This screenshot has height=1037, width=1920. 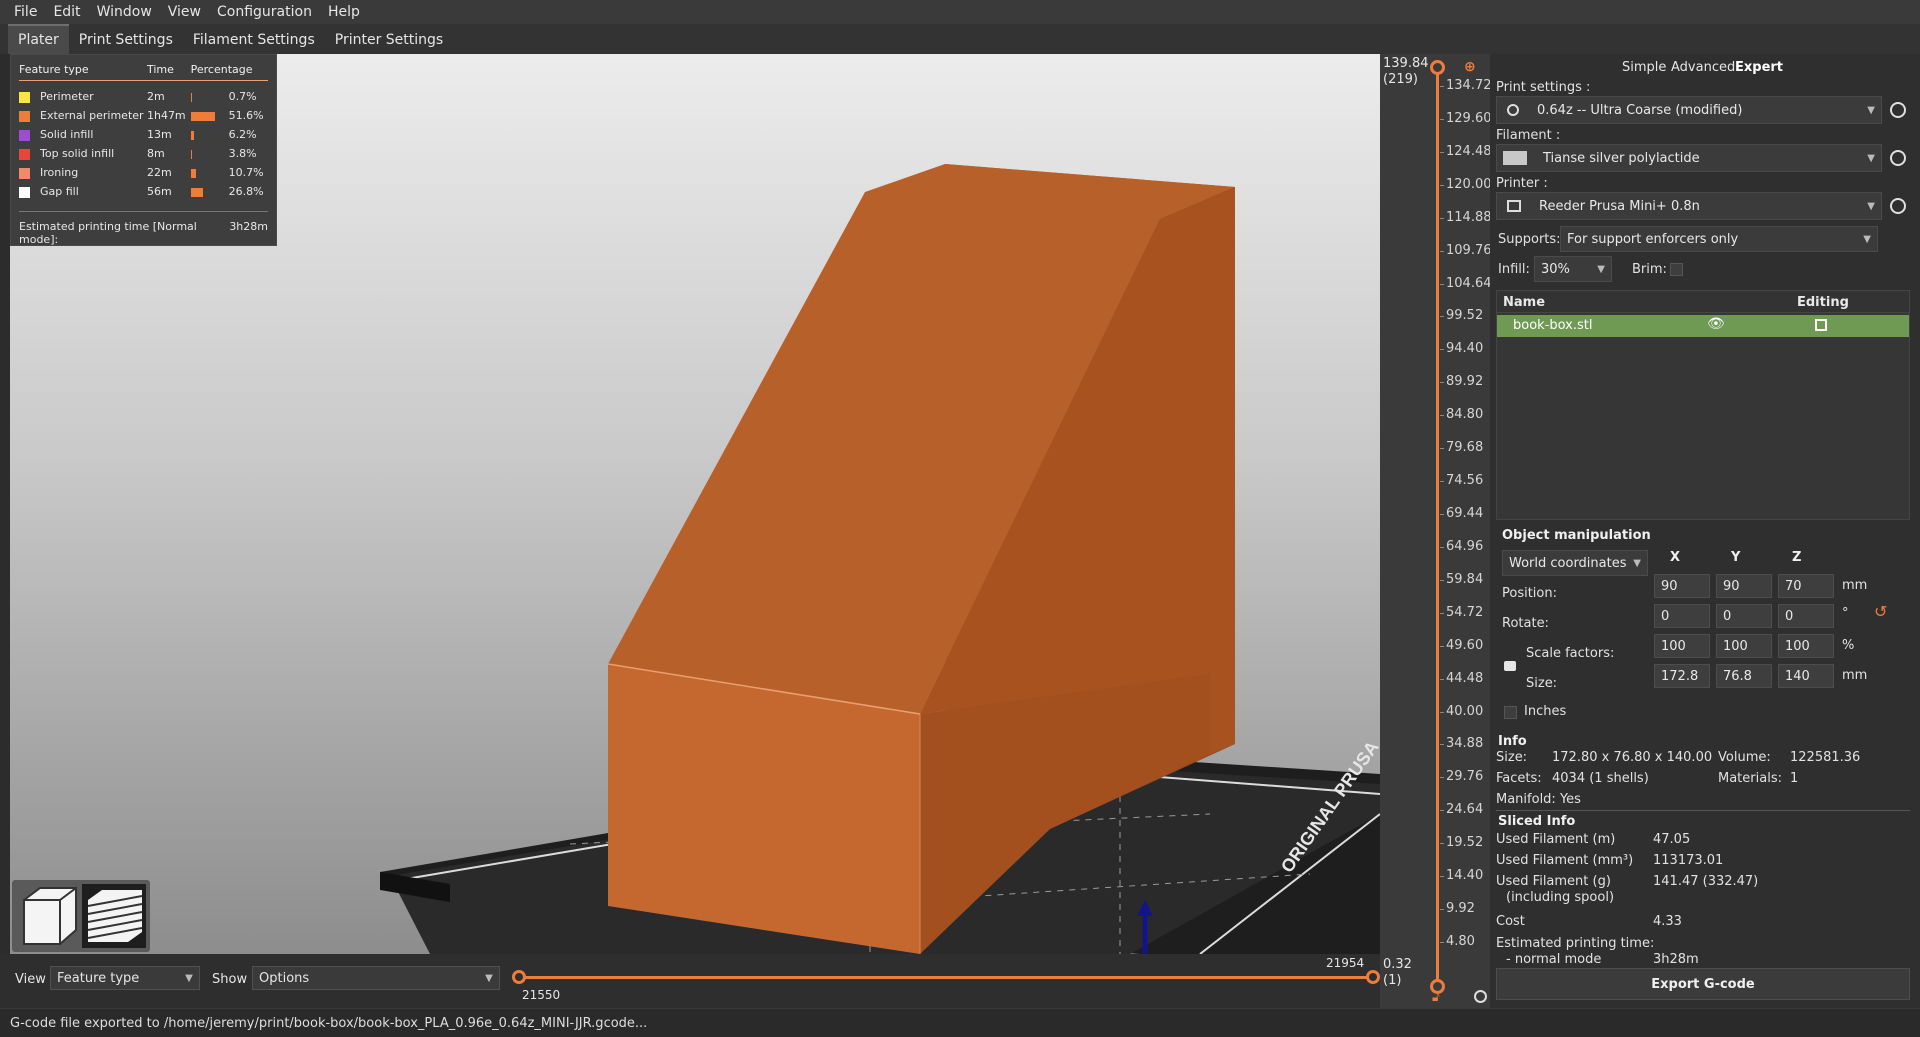 What do you see at coordinates (1806, 676) in the screenshot?
I see `size-z-input: 140` at bounding box center [1806, 676].